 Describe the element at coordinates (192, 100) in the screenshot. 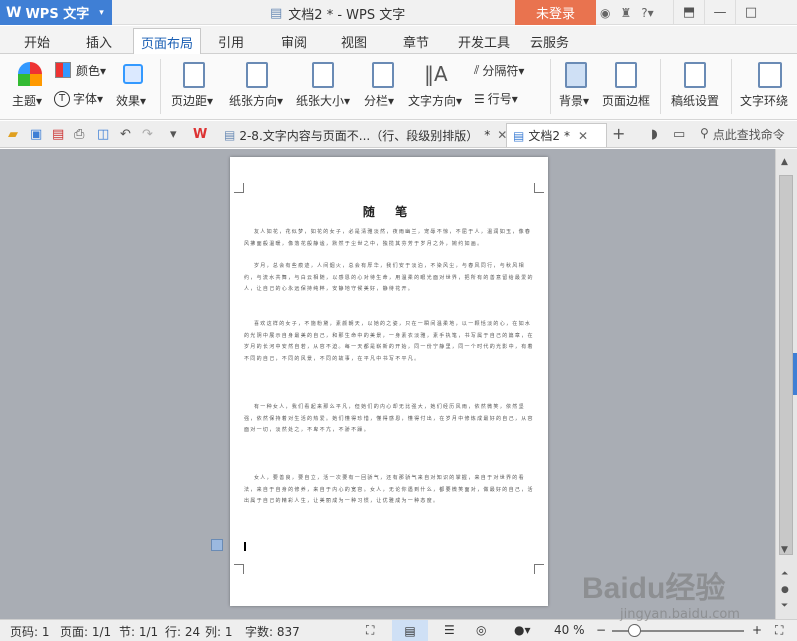

I see `margins-button: 页边距 ▾` at that location.